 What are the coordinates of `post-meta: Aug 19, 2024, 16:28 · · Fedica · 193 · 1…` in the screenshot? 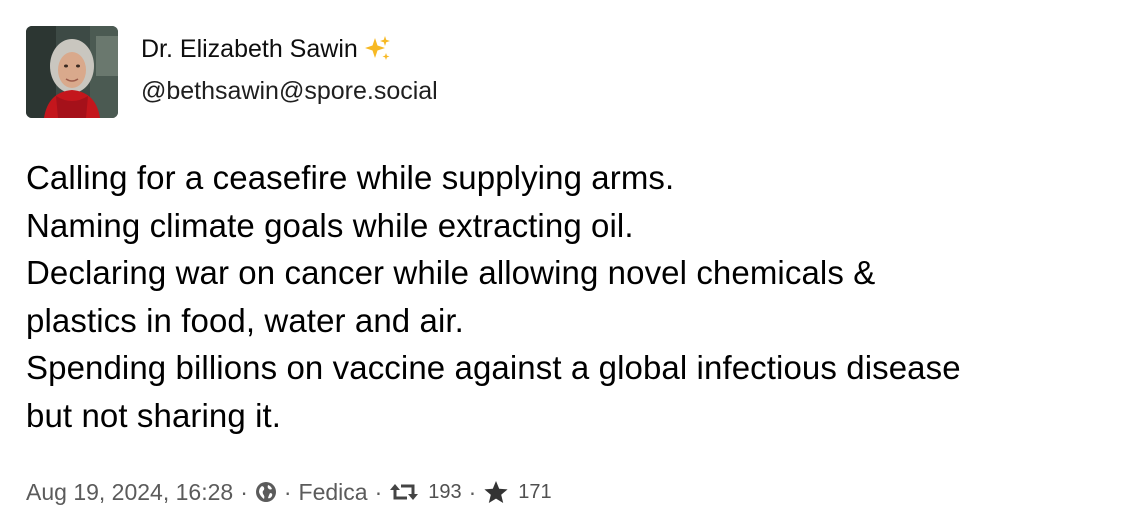 It's located at (289, 492).